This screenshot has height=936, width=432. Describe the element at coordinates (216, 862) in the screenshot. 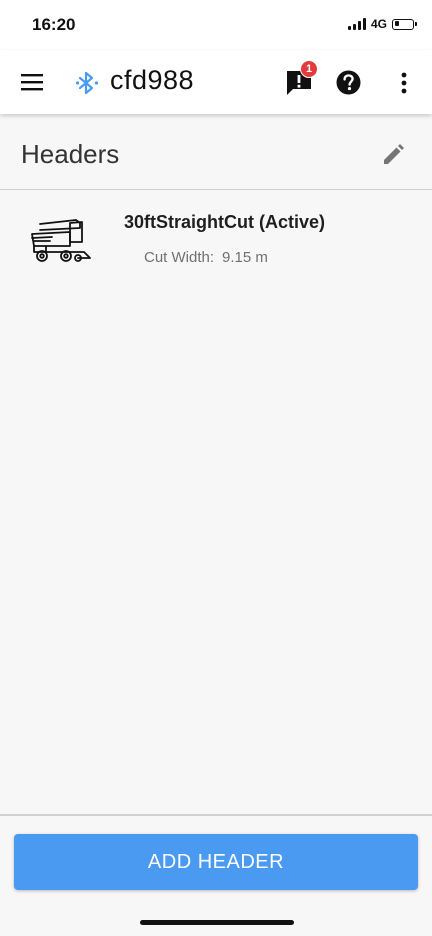

I see `add-header-button: ADD HEADER` at that location.